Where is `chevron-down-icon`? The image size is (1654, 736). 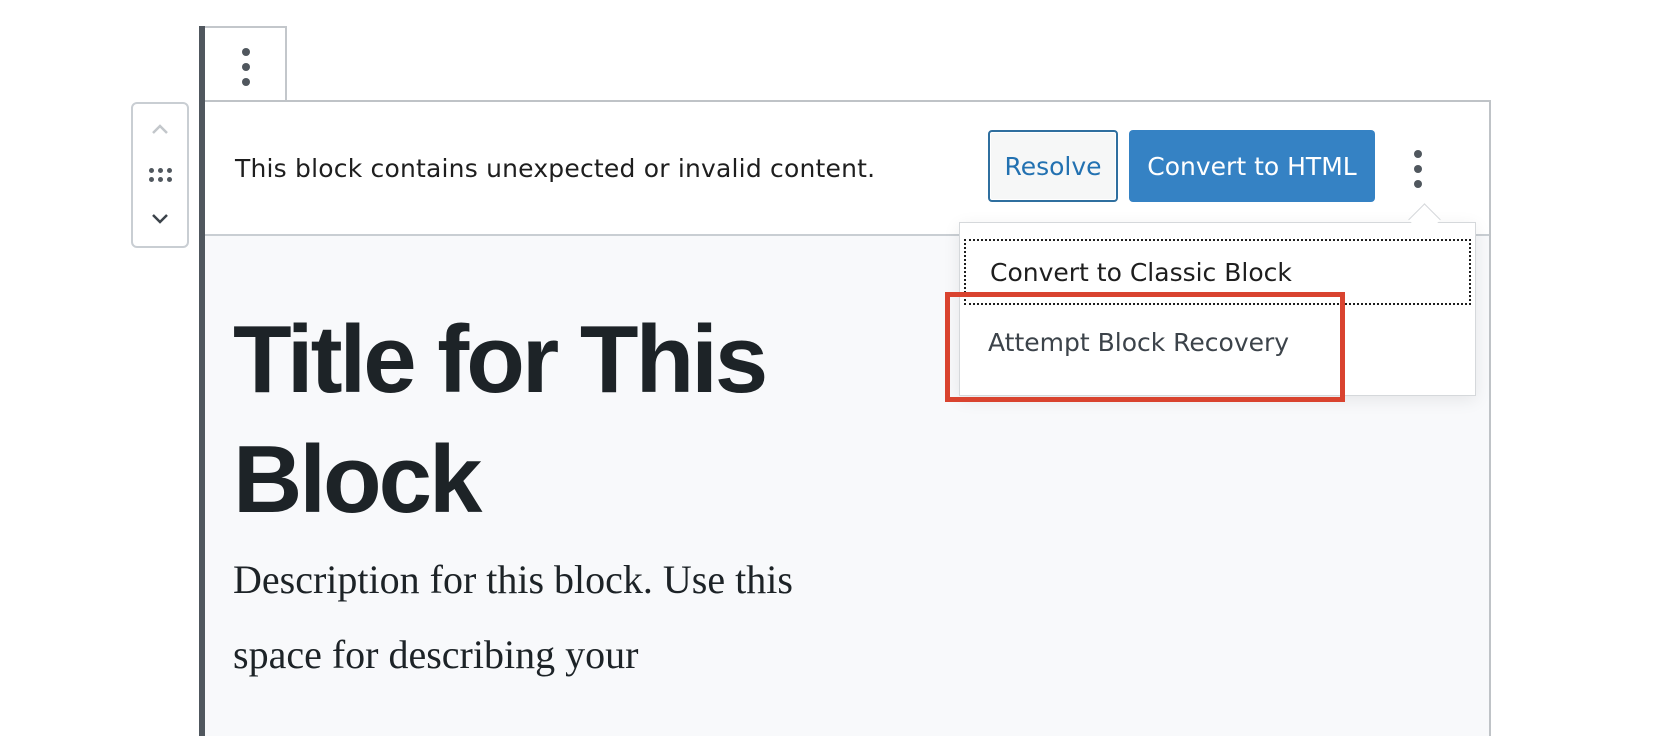 chevron-down-icon is located at coordinates (160, 219).